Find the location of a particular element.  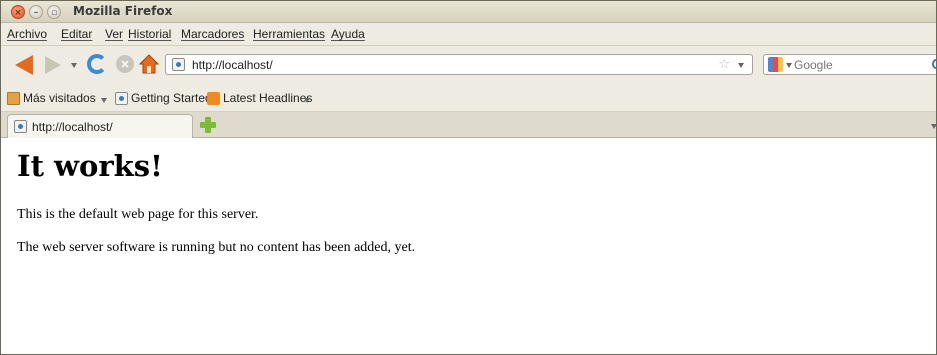

search-bar is located at coordinates (849, 64).